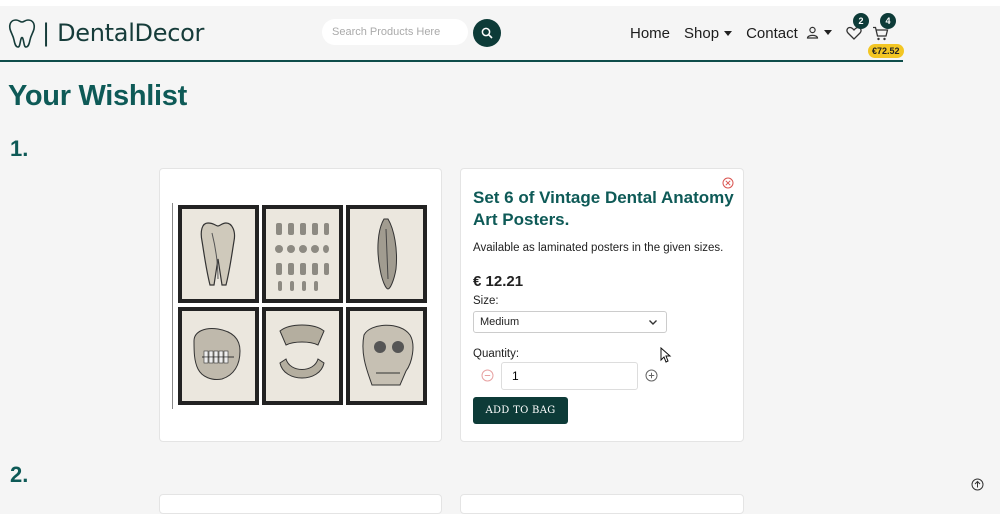 Image resolution: width=1000 pixels, height=514 pixels. I want to click on nav-shop: Shop, so click(708, 33).